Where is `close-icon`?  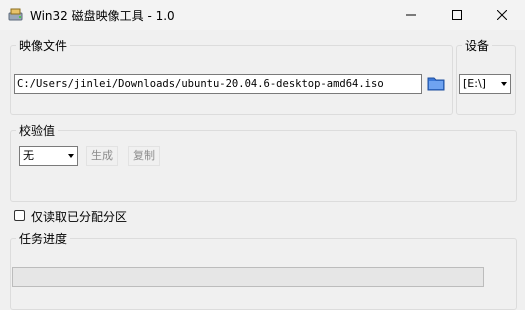
close-icon is located at coordinates (502, 15).